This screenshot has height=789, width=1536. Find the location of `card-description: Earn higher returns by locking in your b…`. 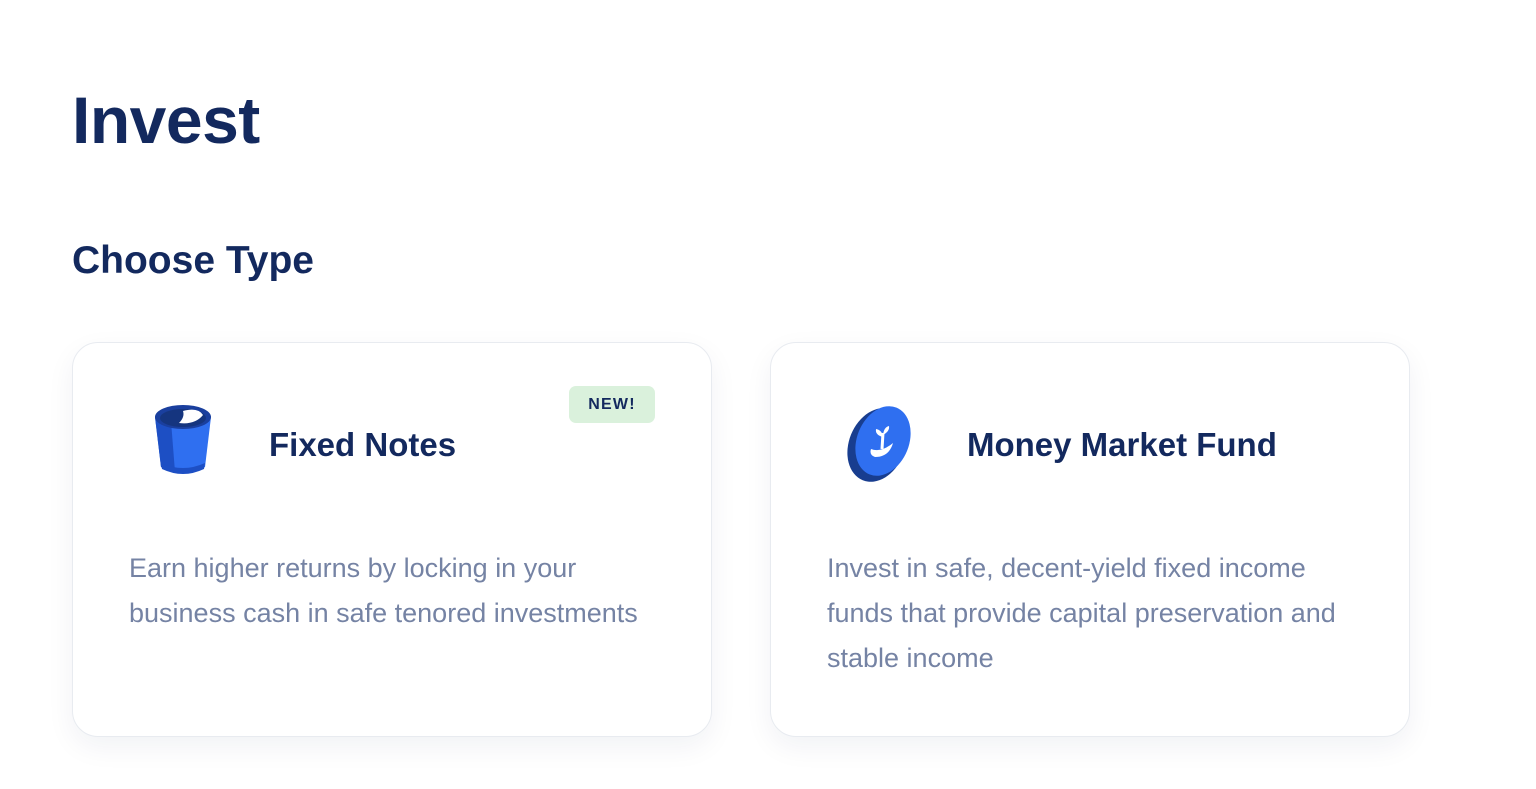

card-description: Earn higher returns by locking in your b… is located at coordinates (383, 590).